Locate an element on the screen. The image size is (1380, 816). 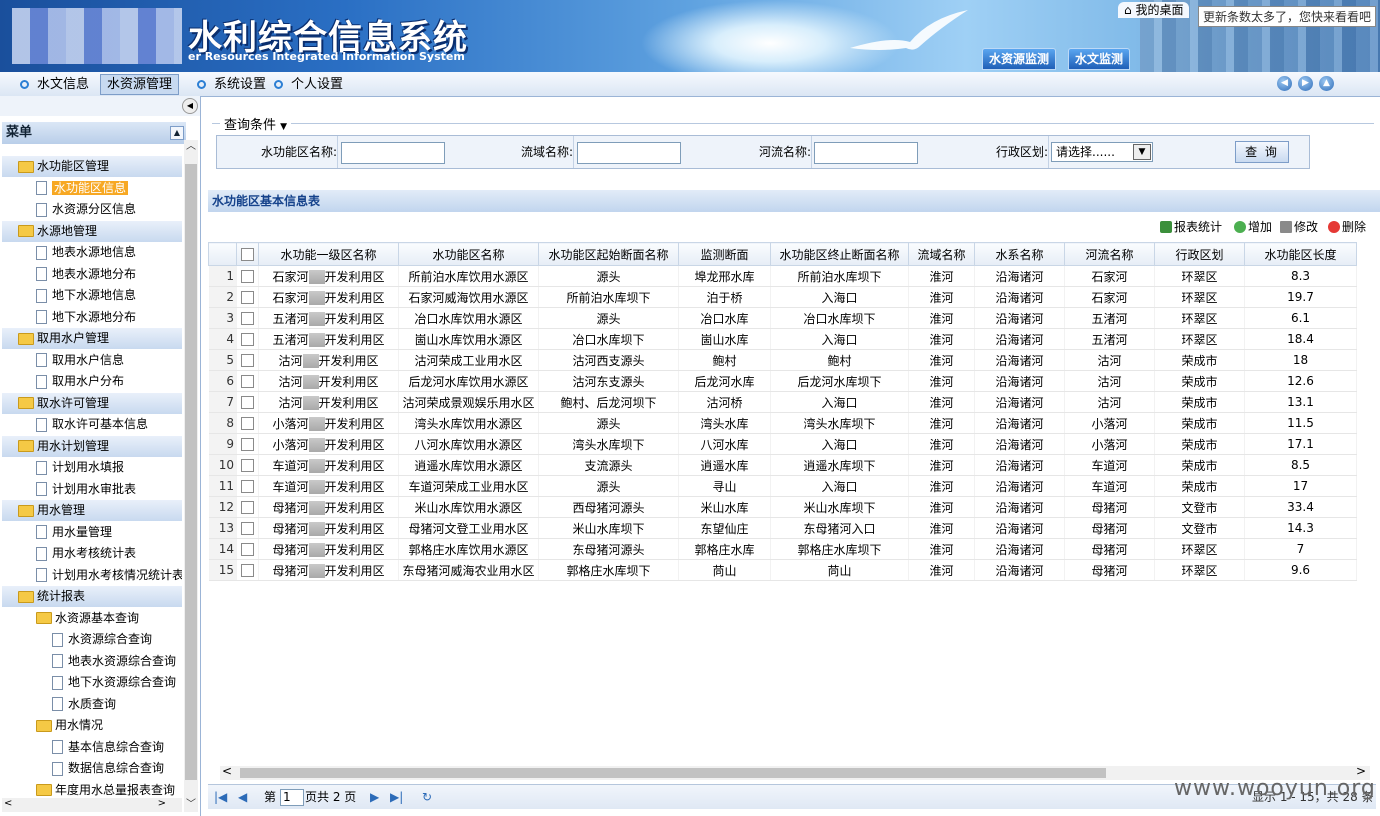
column-header: 水功能区终止断面名称 is located at coordinates (839, 254).